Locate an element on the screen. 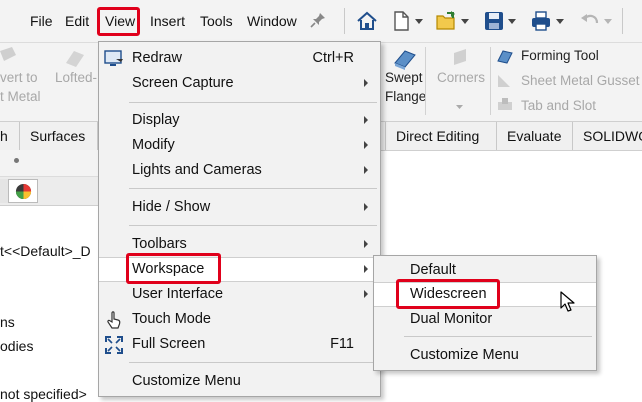 The image size is (642, 402). view-menu-display: Display is located at coordinates (239, 120).